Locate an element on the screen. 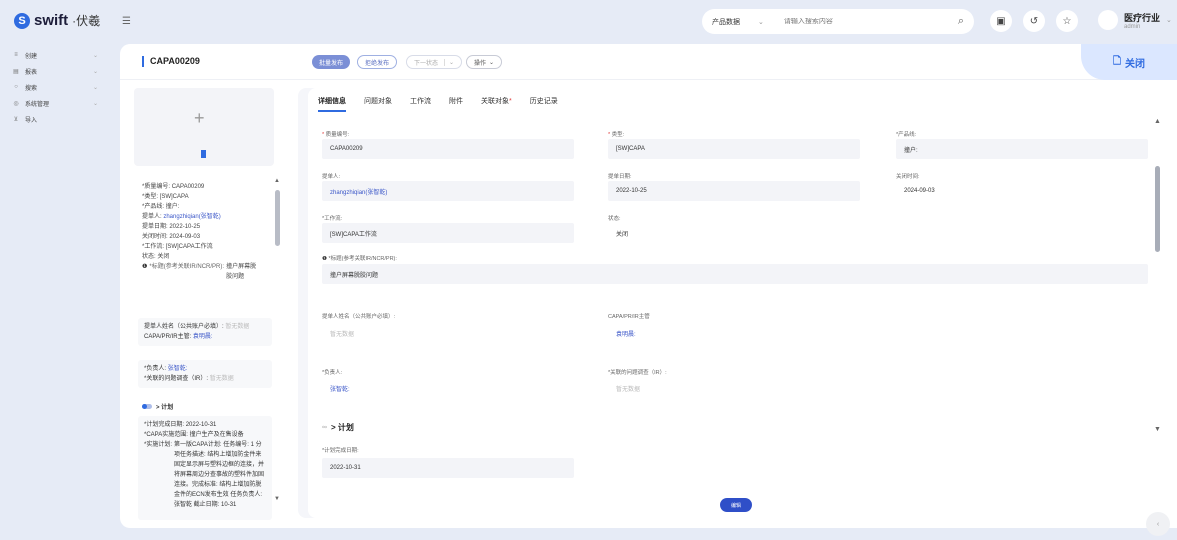  operations-label: 操作 is located at coordinates (480, 63).